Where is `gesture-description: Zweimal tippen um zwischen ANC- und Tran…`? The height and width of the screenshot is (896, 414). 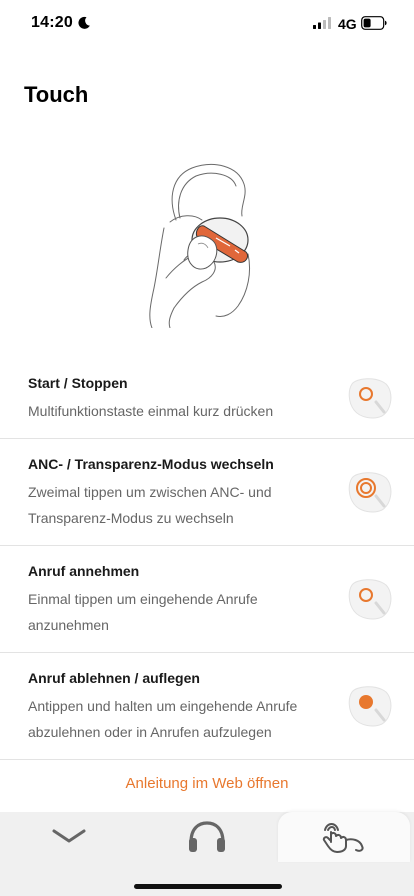 gesture-description: Zweimal tippen um zwischen ANC- und Tran… is located at coordinates (150, 505).